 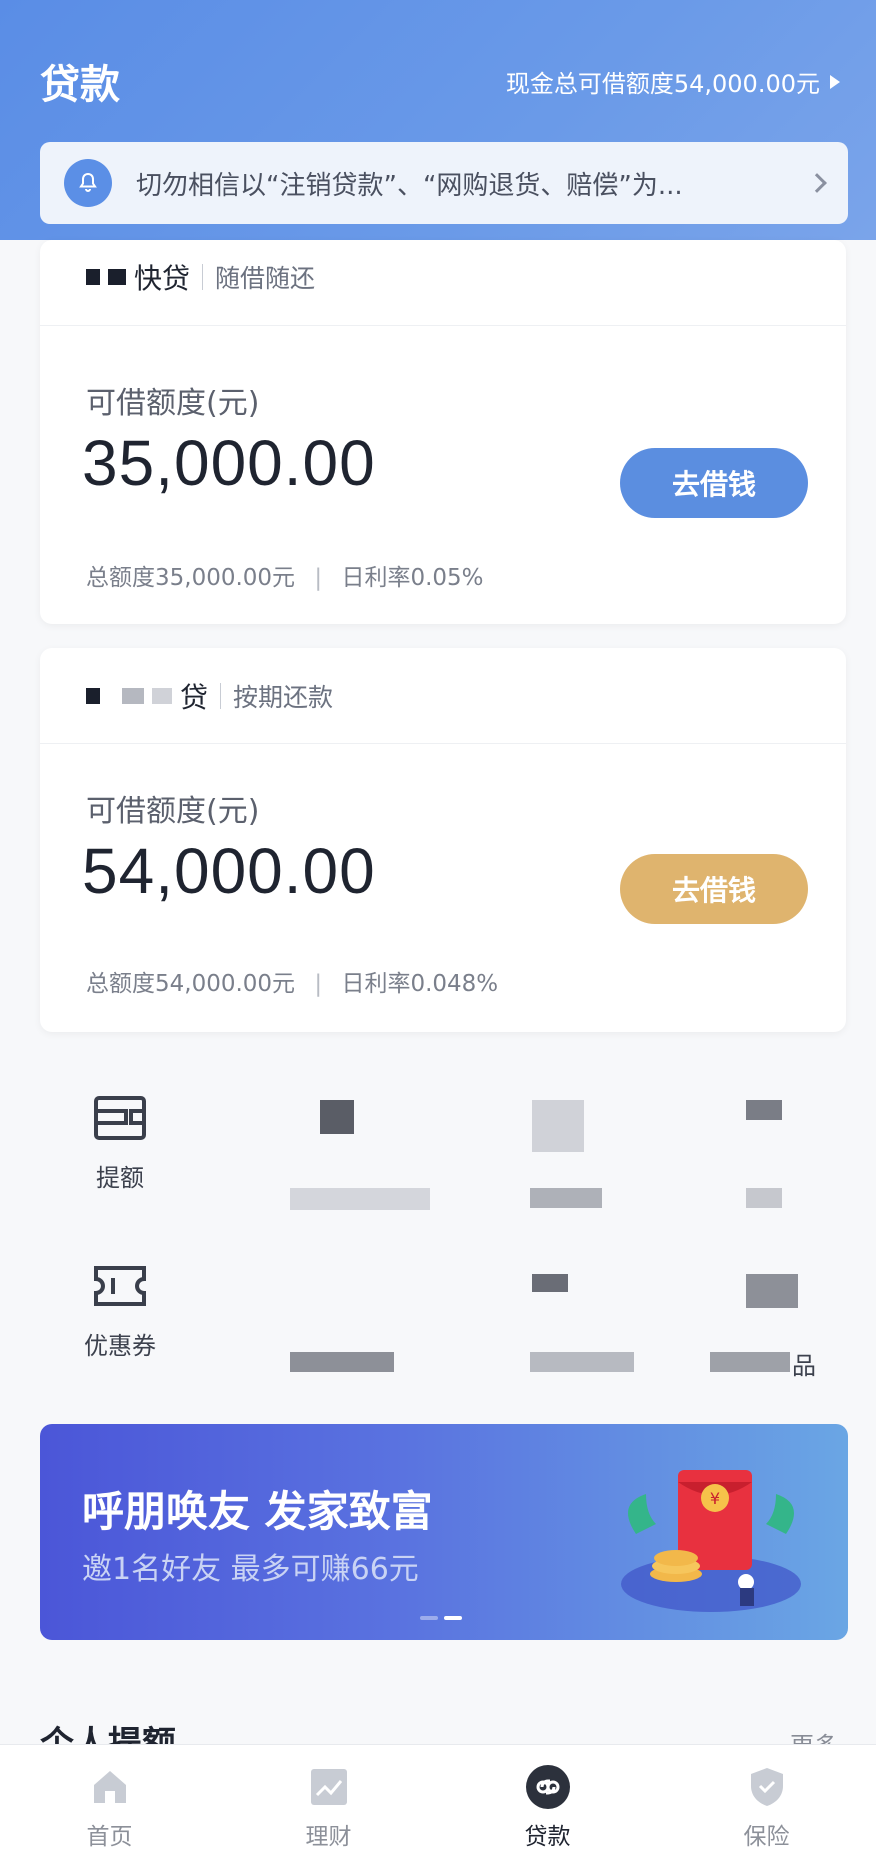 I want to click on total-quota: 总额度54,000.00元, so click(x=191, y=984).